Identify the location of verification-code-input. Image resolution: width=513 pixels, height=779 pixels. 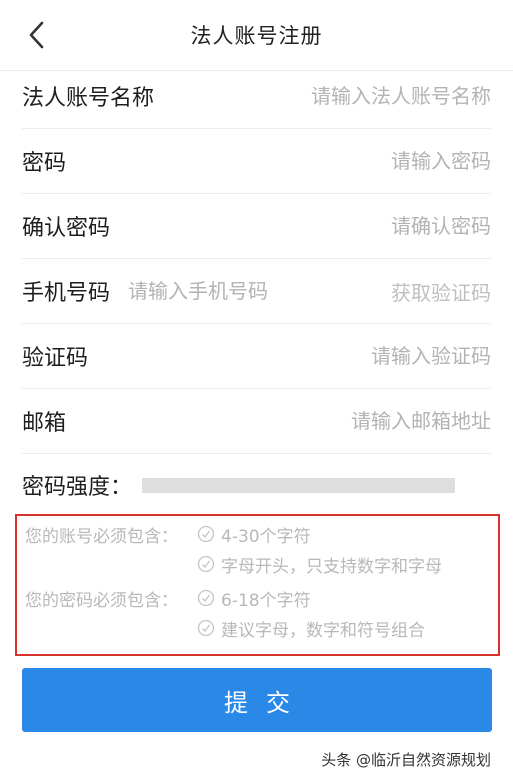
(289, 356).